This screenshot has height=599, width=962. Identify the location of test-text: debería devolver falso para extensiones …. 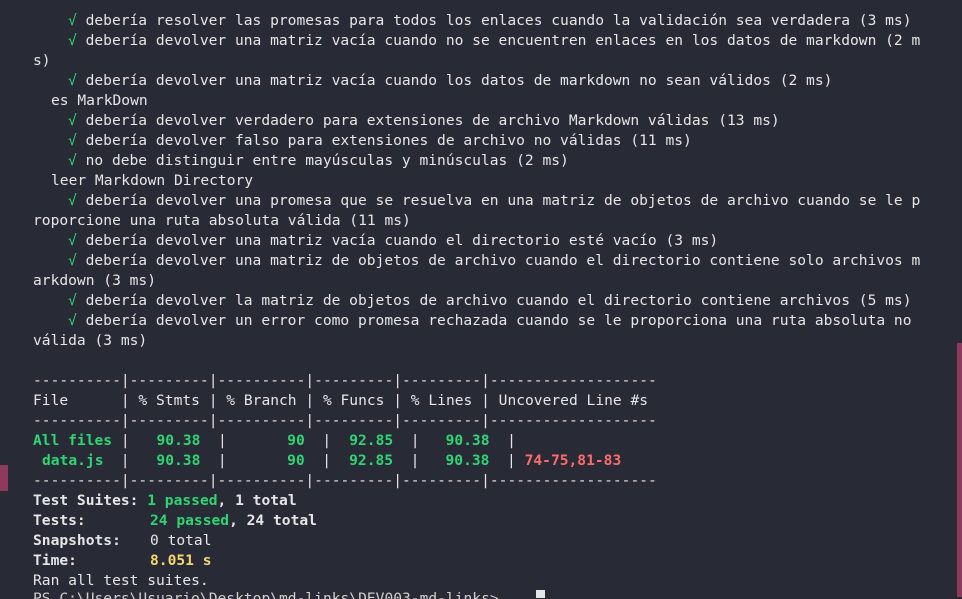
(388, 140).